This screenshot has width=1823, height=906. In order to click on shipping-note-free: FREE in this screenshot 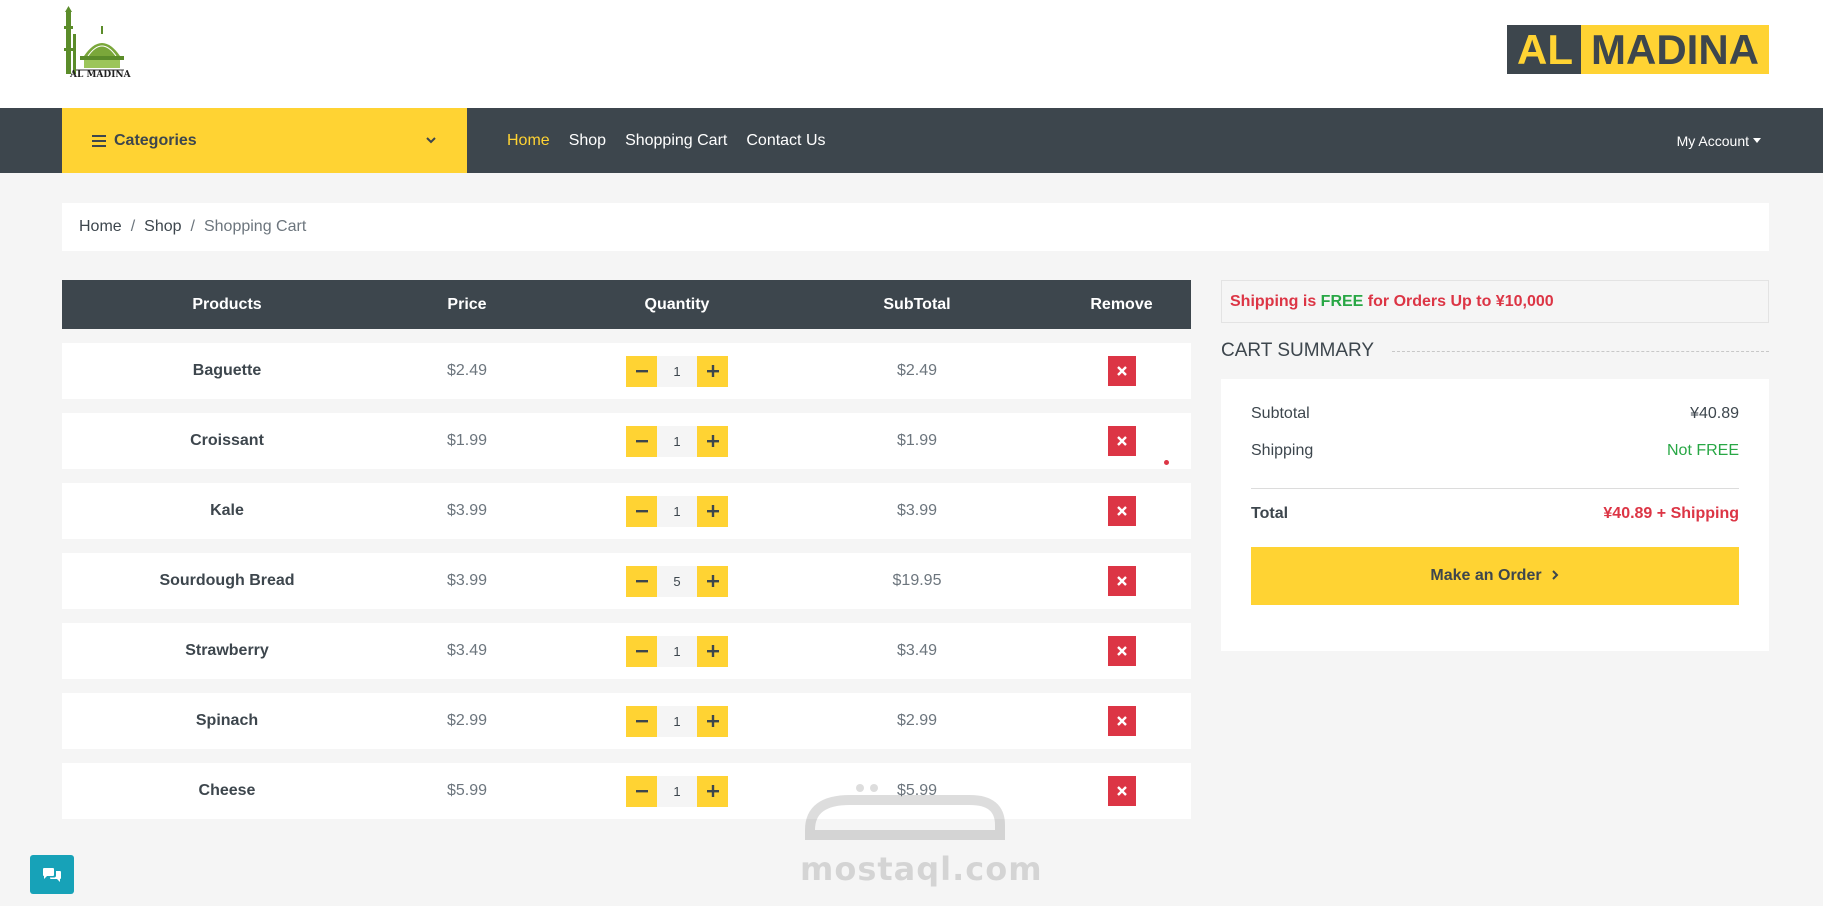, I will do `click(1342, 301)`.